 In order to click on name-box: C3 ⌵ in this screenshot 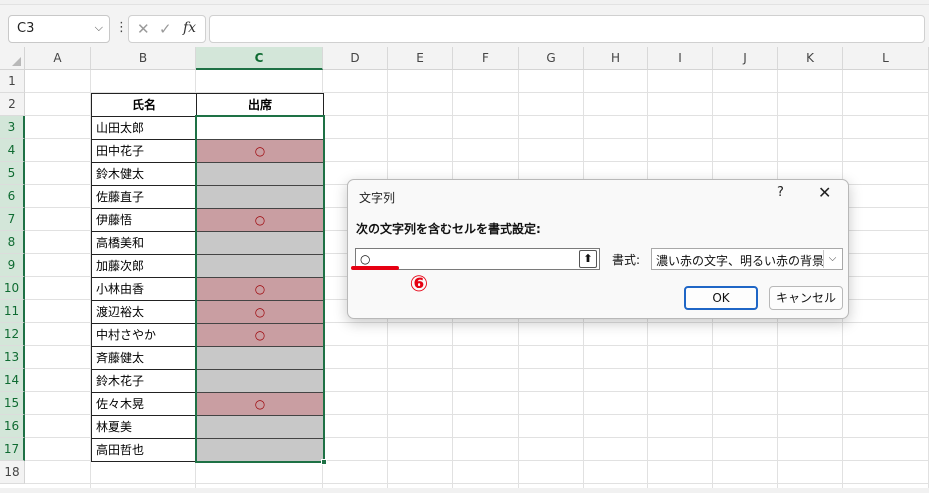, I will do `click(59, 29)`.